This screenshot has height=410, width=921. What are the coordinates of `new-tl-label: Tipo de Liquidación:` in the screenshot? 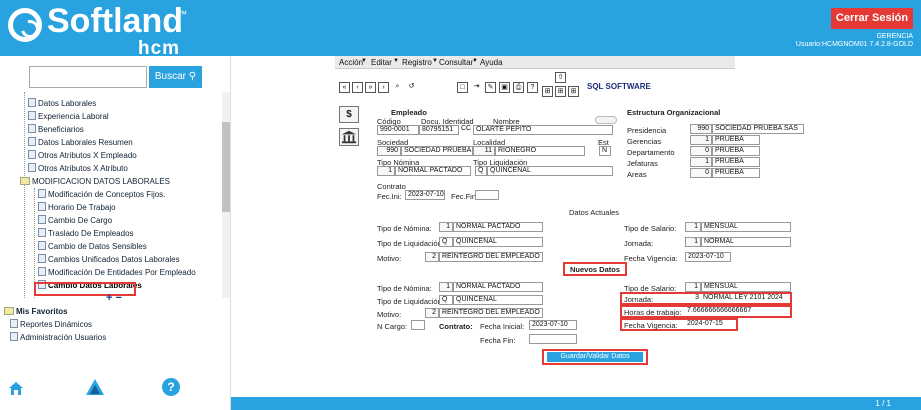 It's located at (410, 301).